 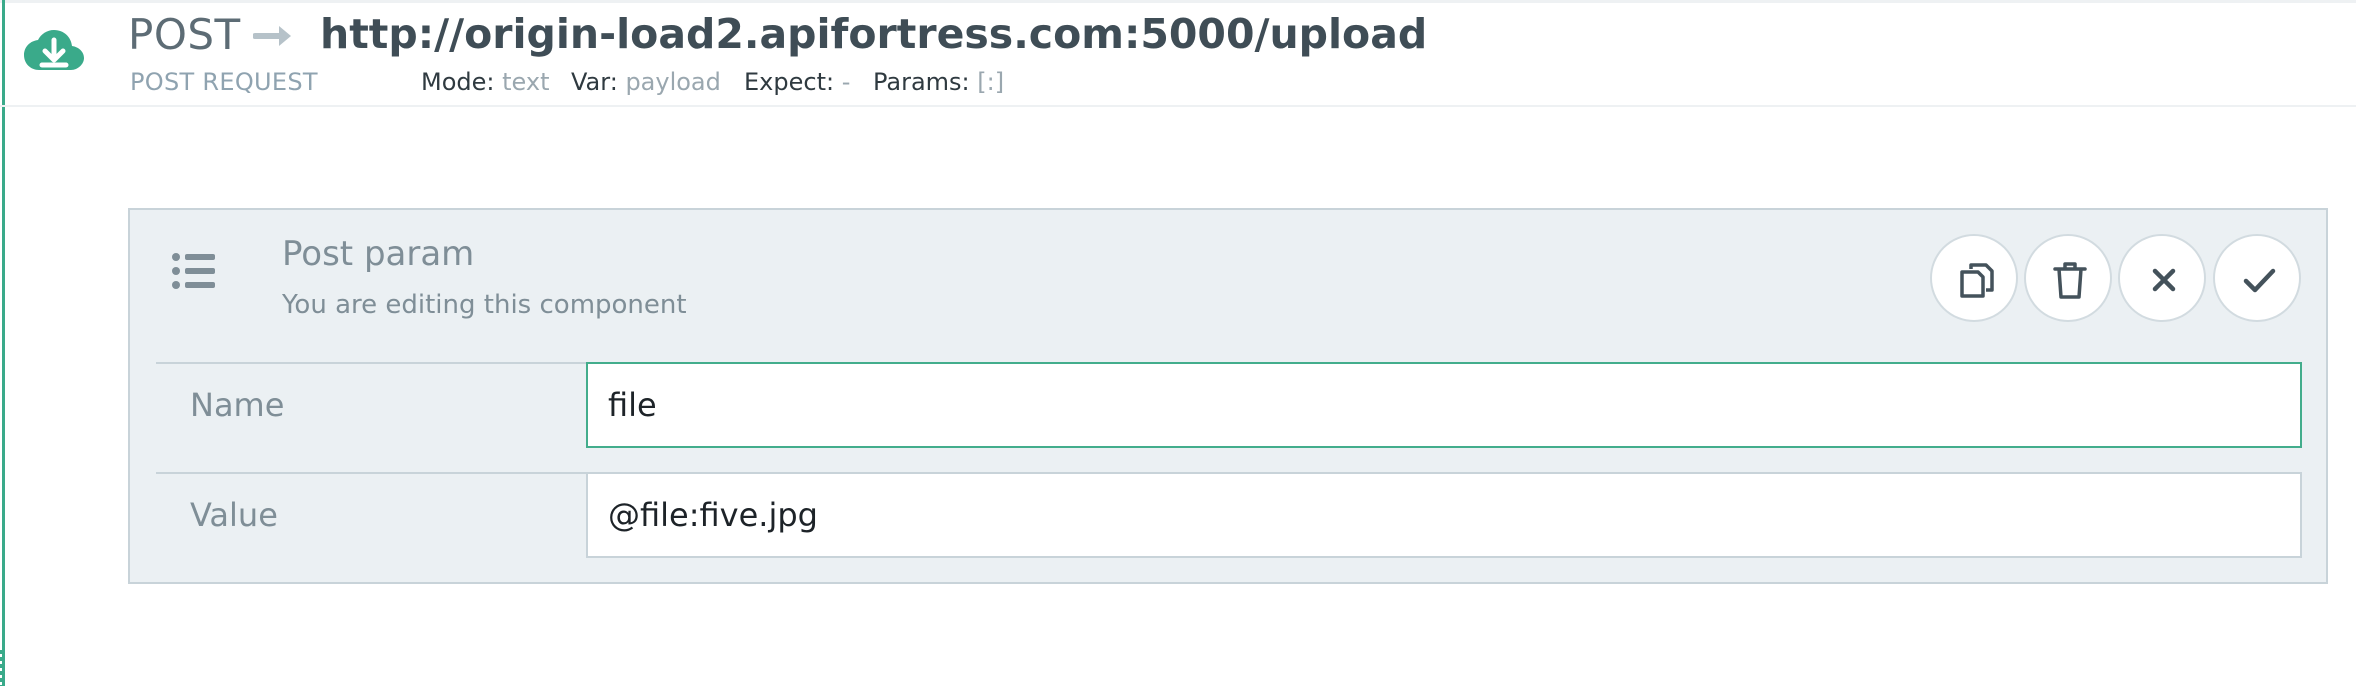 What do you see at coordinates (54, 52) in the screenshot?
I see `cloud-download-icon` at bounding box center [54, 52].